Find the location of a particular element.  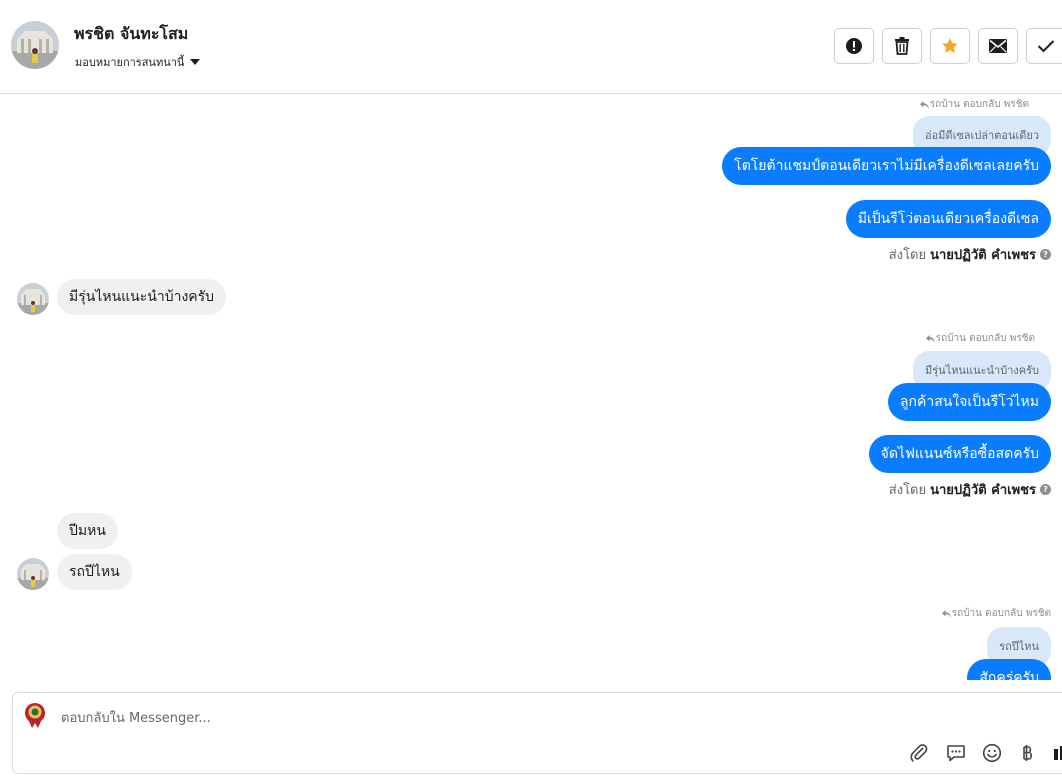

conversation-header: พรชิต จันทะโสม มอบหมายการสนทนานี้ is located at coordinates (531, 47).